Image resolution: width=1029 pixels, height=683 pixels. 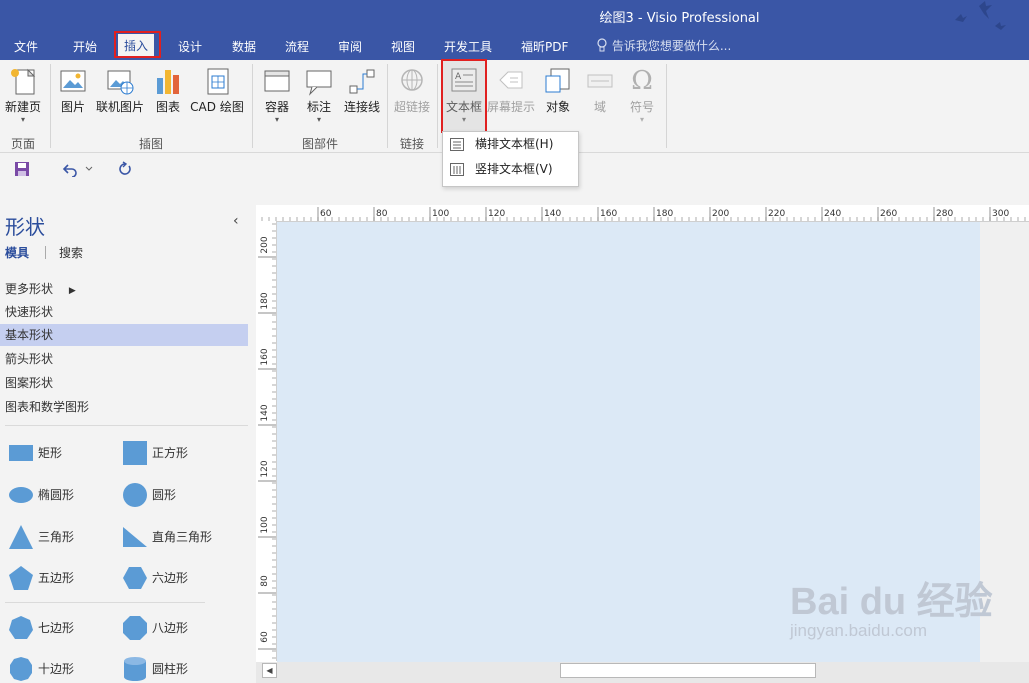 I want to click on callout-label: 标注, so click(x=318, y=107).